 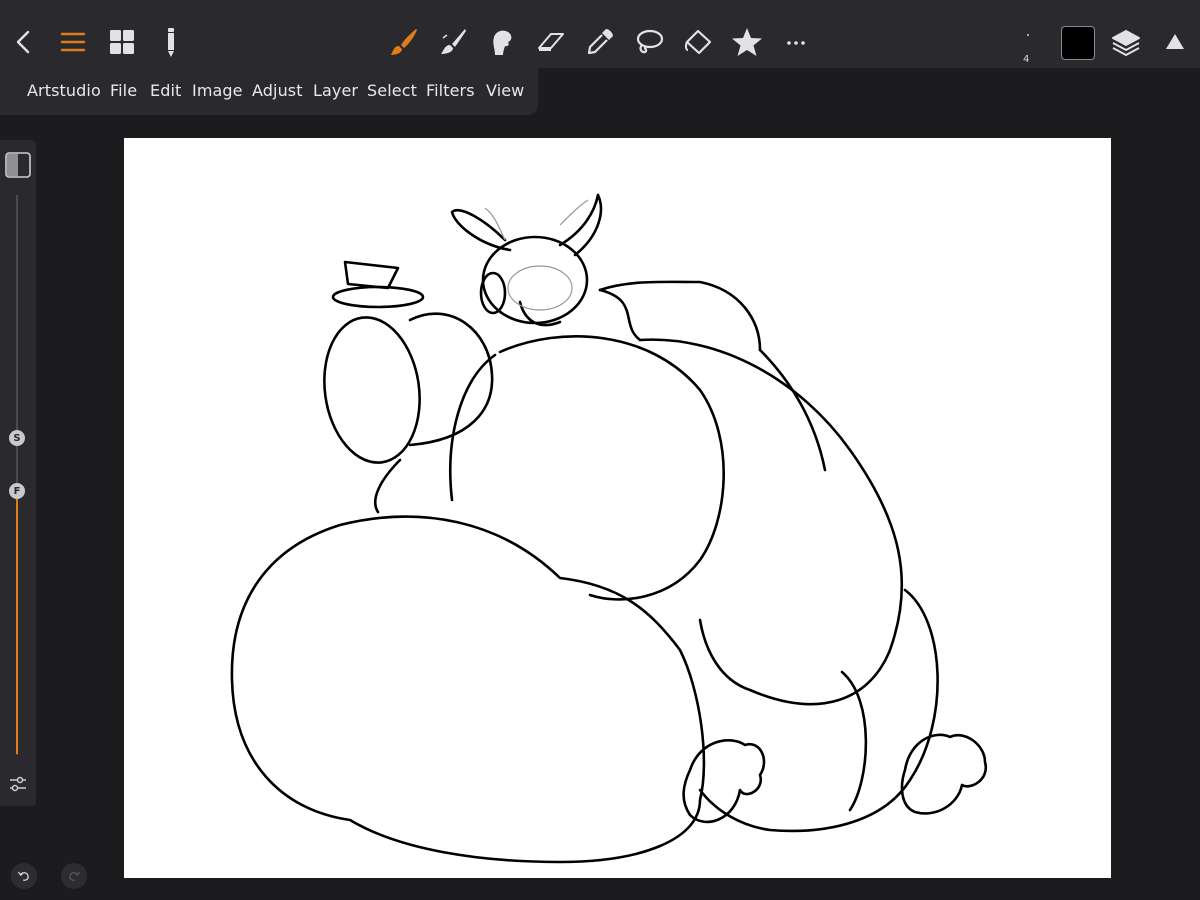 What do you see at coordinates (392, 90) in the screenshot?
I see `menu-select: Select` at bounding box center [392, 90].